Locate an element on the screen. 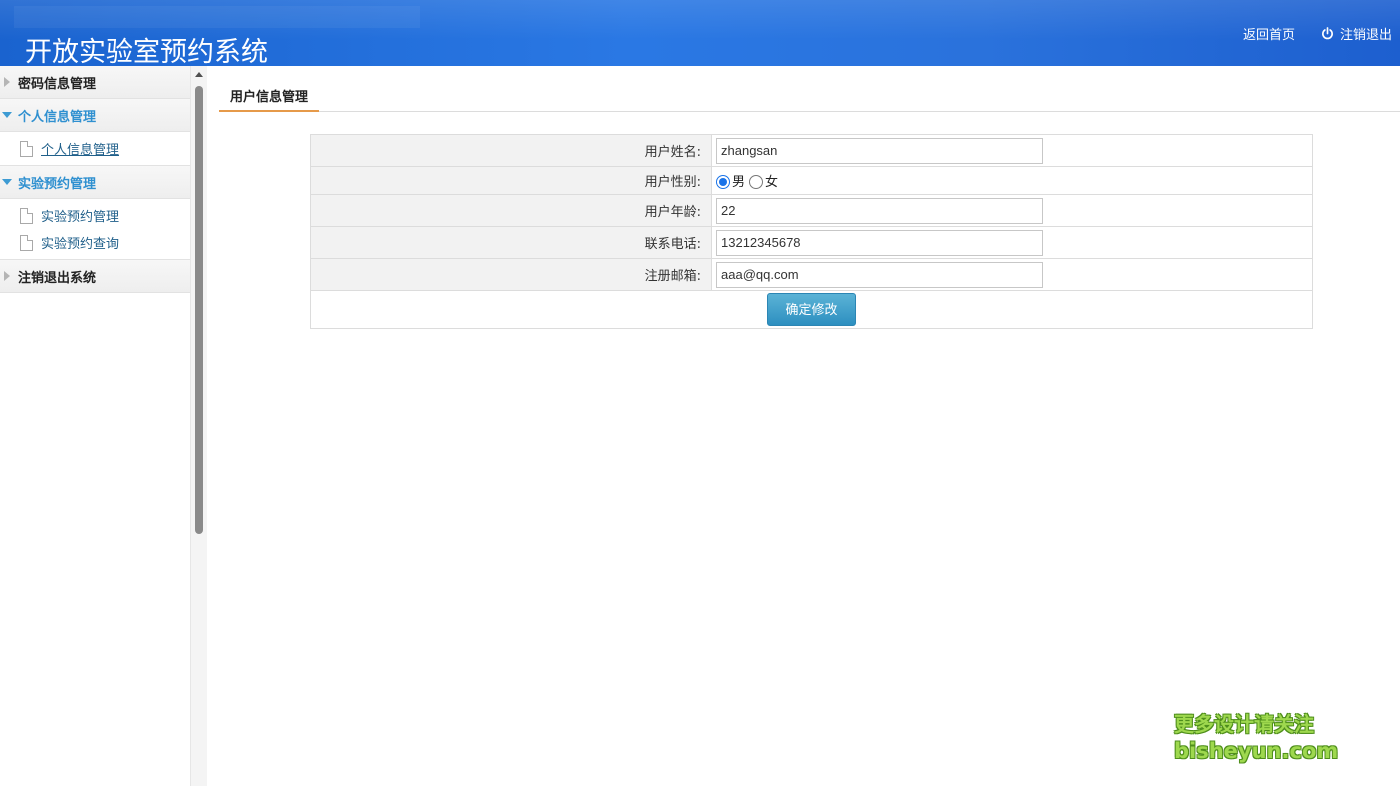 The height and width of the screenshot is (786, 1400). sidebar-group-label: 实验预约管理 is located at coordinates (57, 184).